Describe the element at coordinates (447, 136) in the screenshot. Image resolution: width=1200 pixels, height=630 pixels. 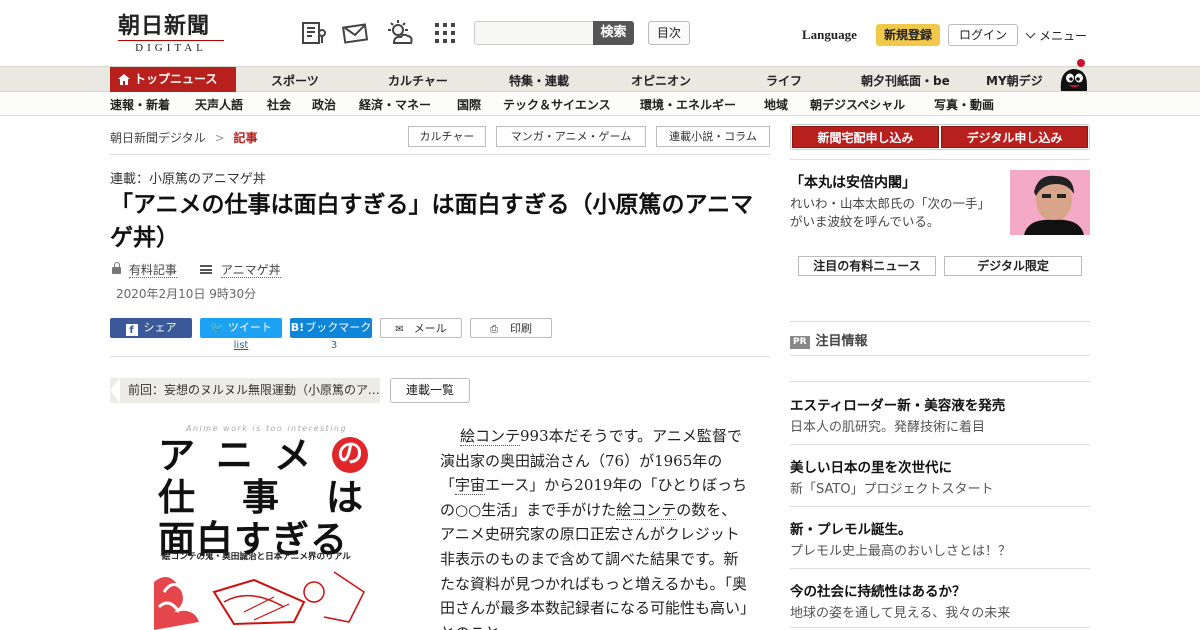
I see `tag-culture: カルチャー` at that location.